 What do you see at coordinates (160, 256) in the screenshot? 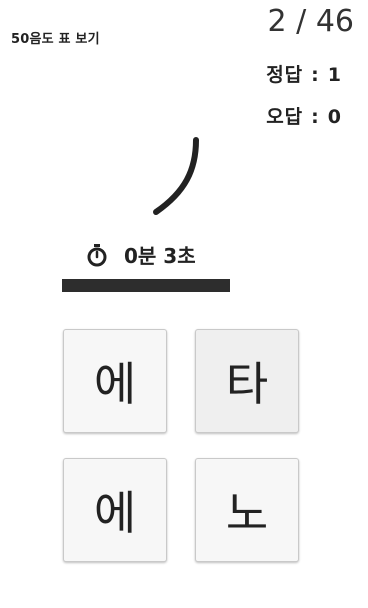
I see `timer-text: 0분 3초` at bounding box center [160, 256].